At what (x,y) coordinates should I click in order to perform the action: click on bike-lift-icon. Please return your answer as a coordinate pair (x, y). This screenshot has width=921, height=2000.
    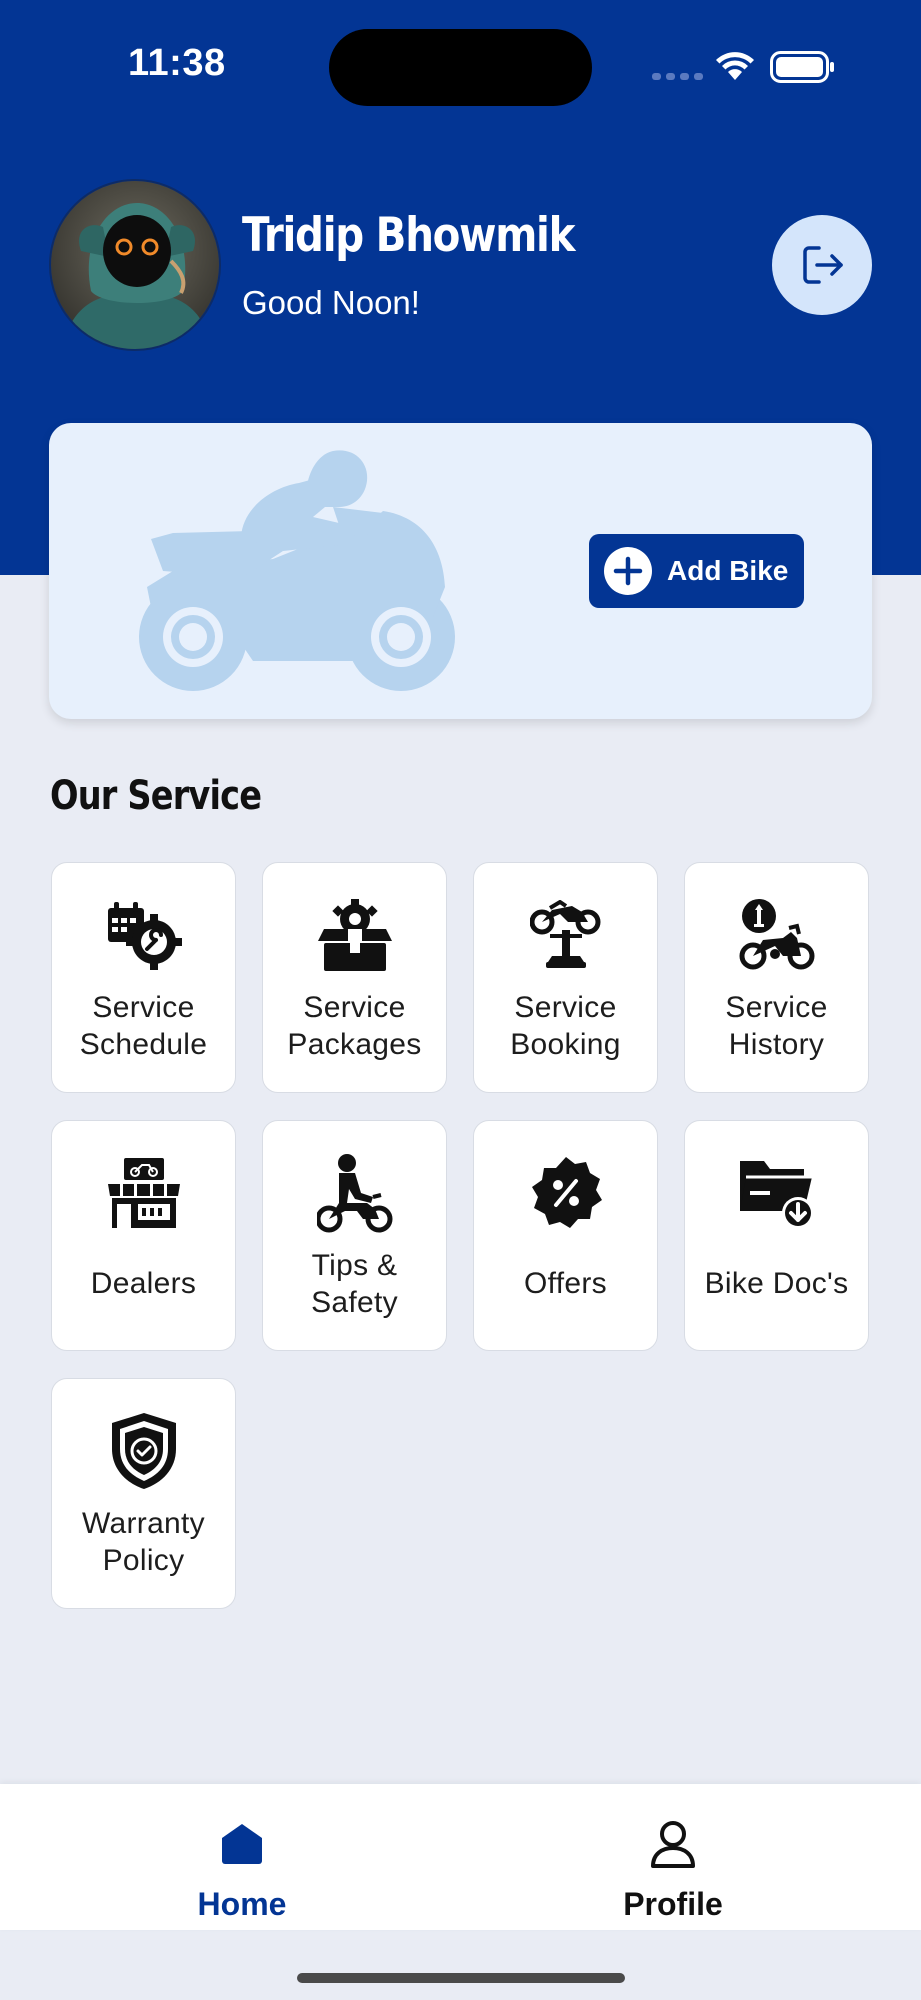
    Looking at the image, I should click on (564, 934).